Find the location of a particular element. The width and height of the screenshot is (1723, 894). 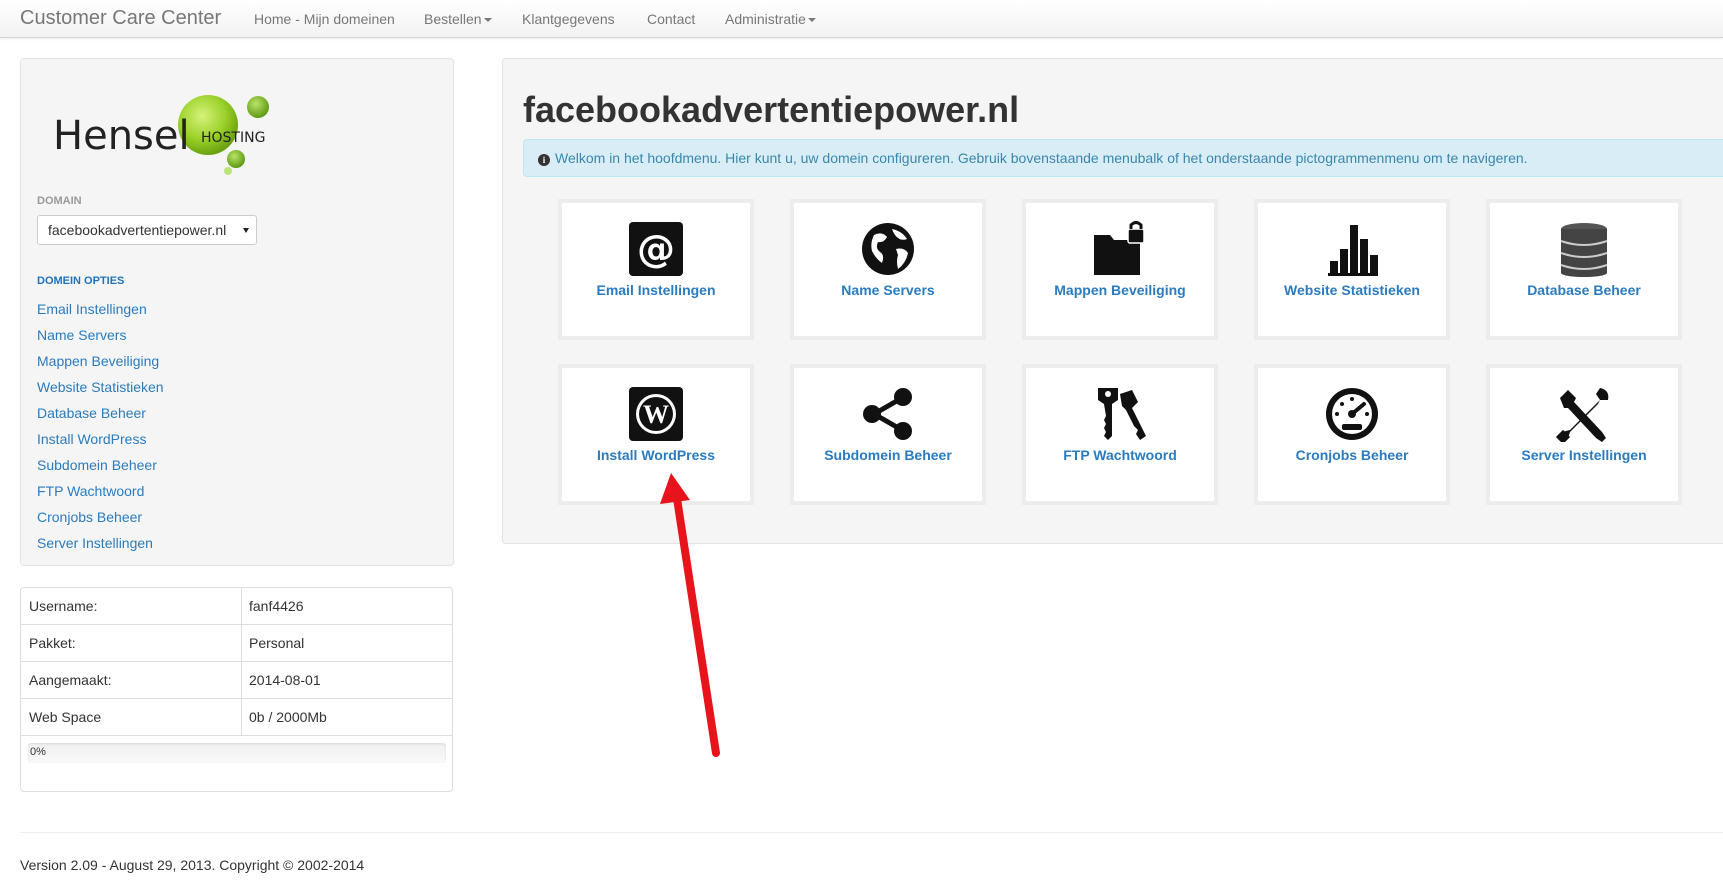

tile-subdomein-beheer: Subdomein Beheer is located at coordinates (888, 434).